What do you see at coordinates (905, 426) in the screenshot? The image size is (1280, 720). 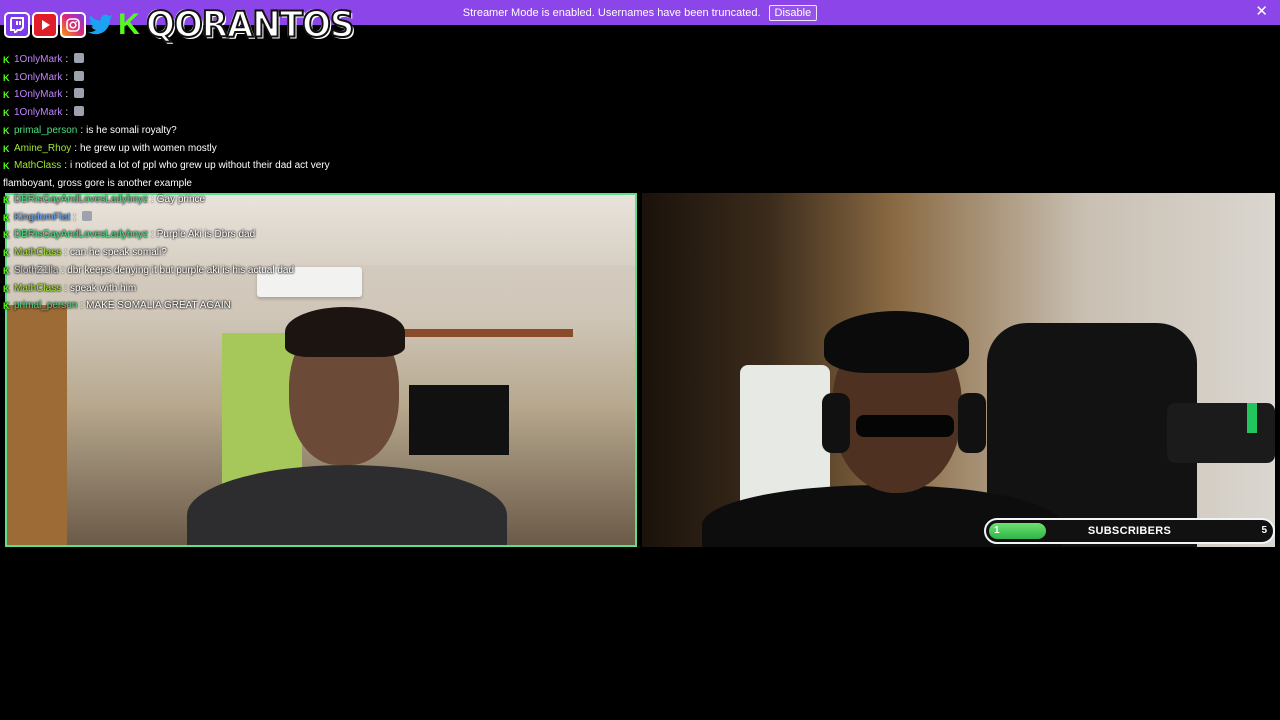 I see `sunglasses` at bounding box center [905, 426].